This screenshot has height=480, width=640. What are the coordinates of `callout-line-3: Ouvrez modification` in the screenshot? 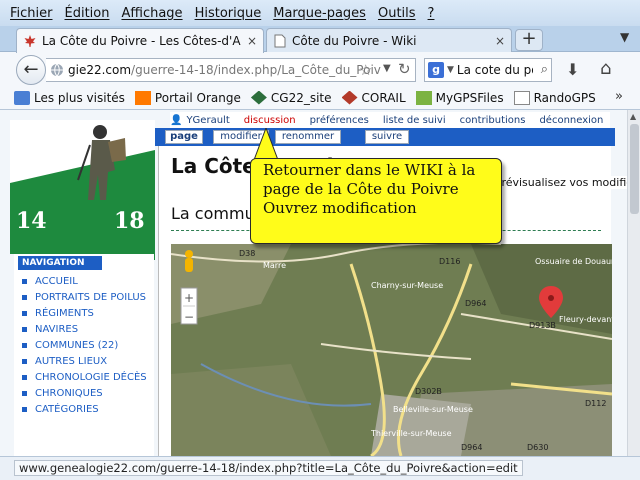 It's located at (340, 208).